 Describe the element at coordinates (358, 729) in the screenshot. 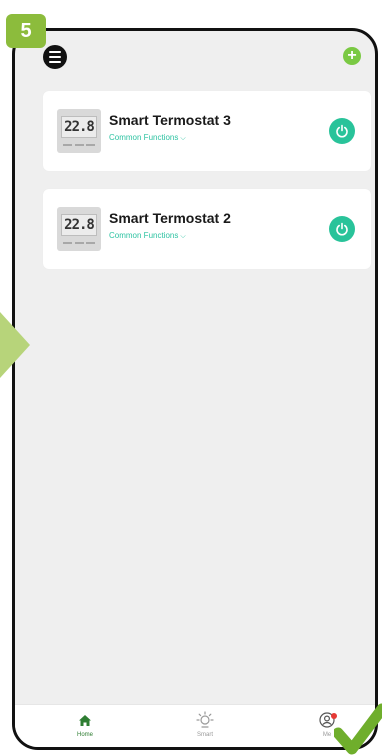

I see `checkmark-icon` at that location.